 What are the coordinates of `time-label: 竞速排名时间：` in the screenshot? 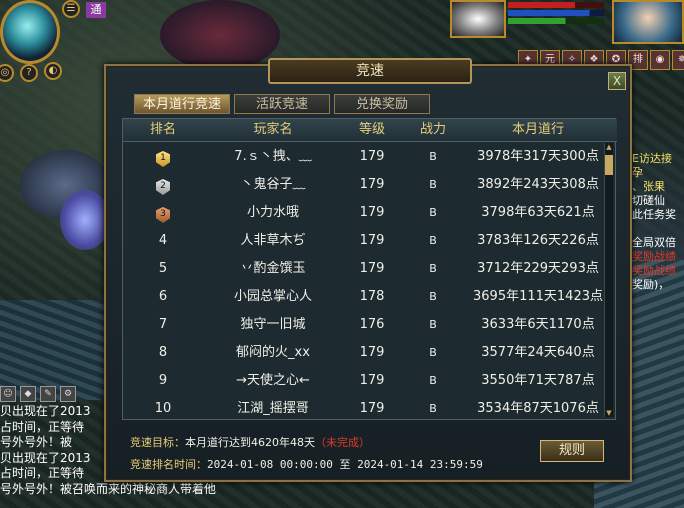 It's located at (168, 464).